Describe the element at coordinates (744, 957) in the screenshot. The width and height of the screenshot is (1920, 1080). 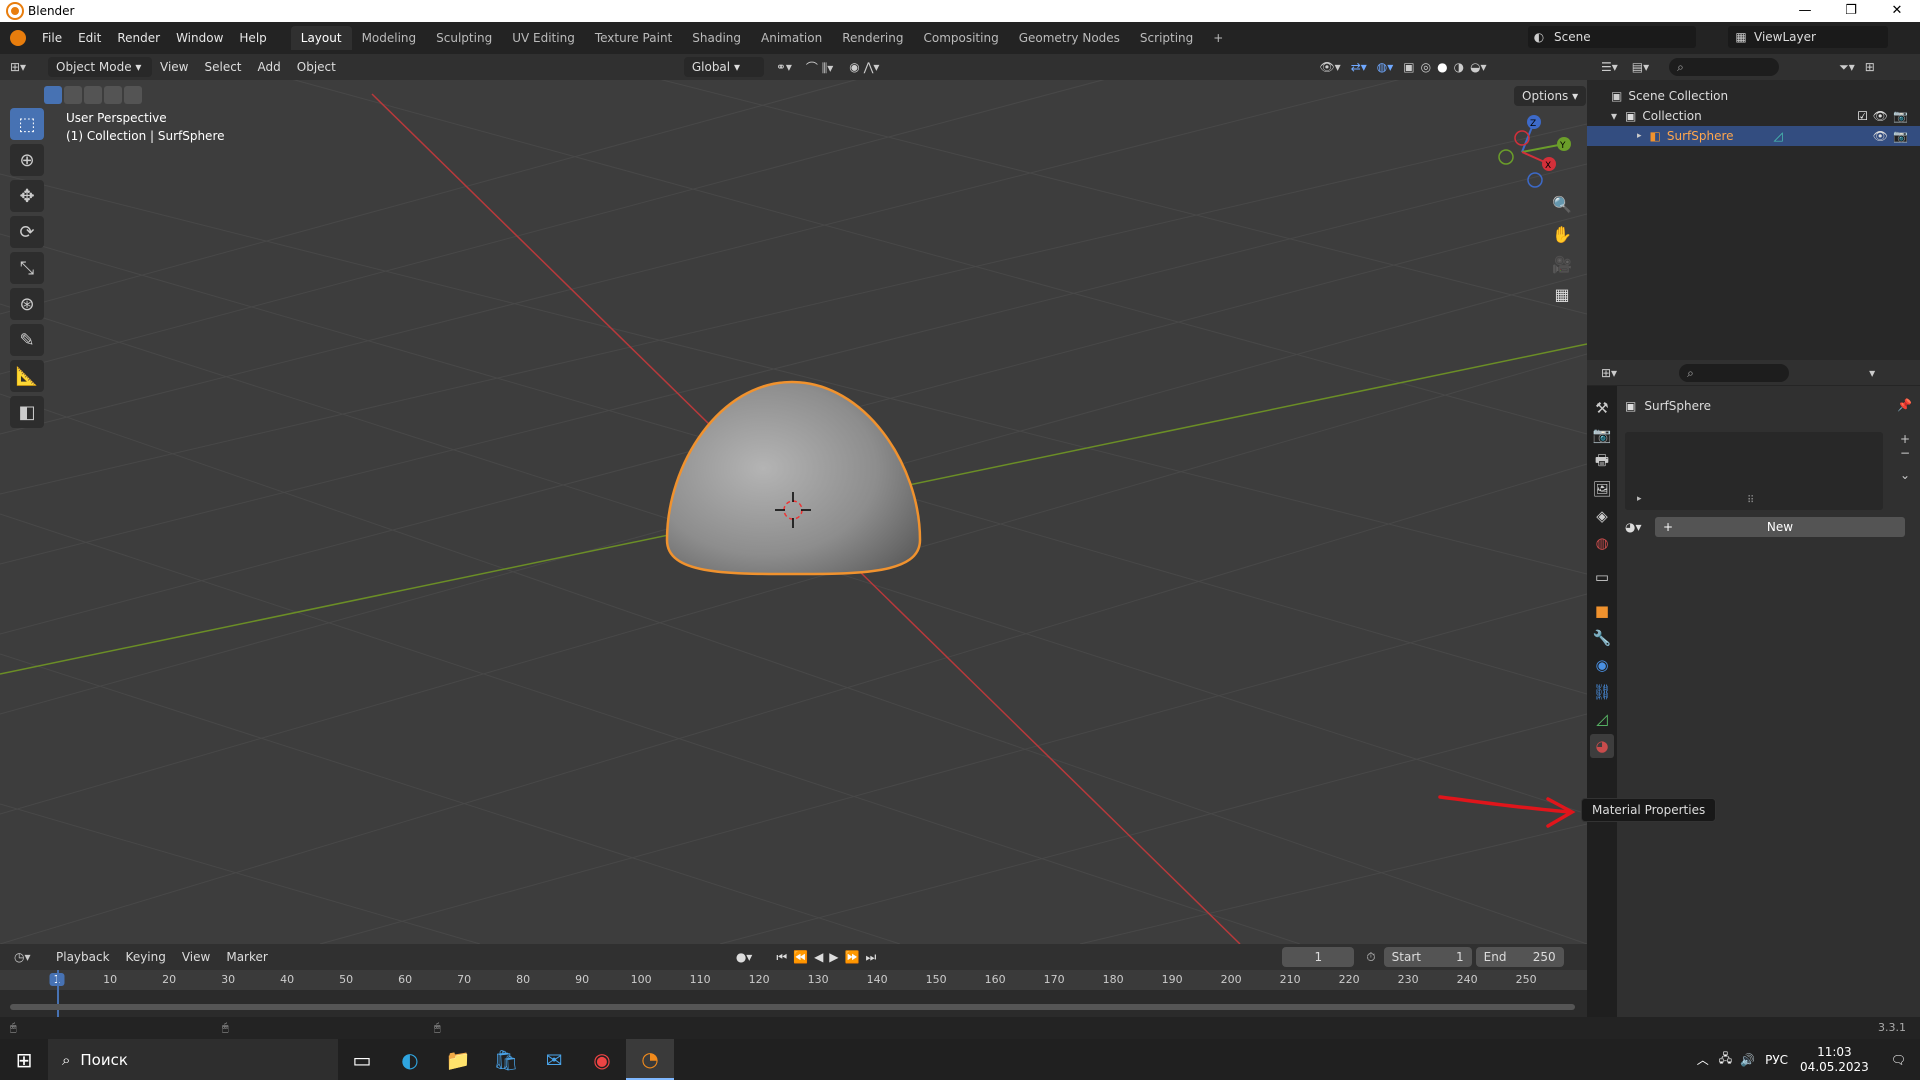
I see `record-button-icon: ●▾` at that location.